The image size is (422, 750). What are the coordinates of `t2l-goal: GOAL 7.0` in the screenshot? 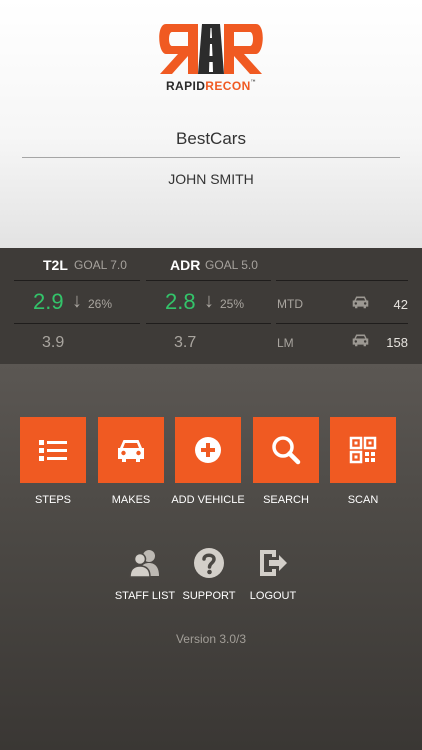 It's located at (100, 265).